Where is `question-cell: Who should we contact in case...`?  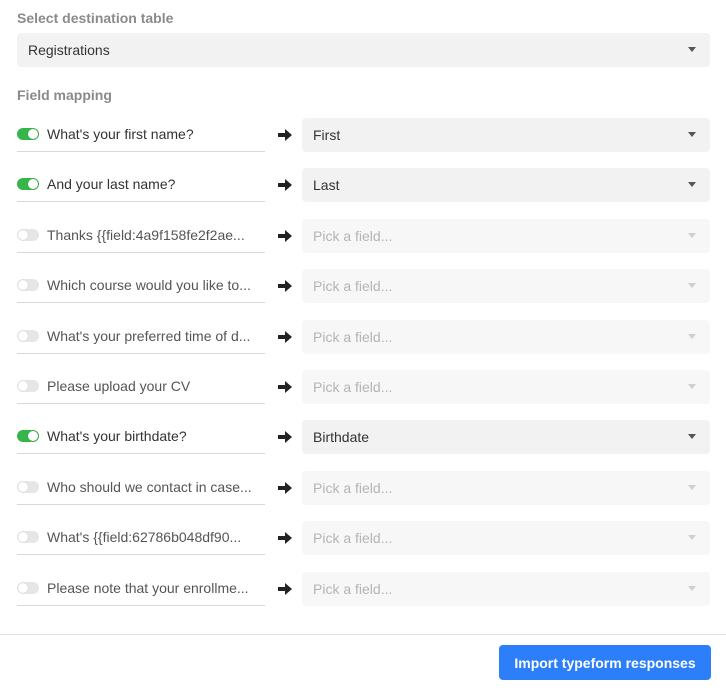 question-cell: Who should we contact in case... is located at coordinates (141, 487).